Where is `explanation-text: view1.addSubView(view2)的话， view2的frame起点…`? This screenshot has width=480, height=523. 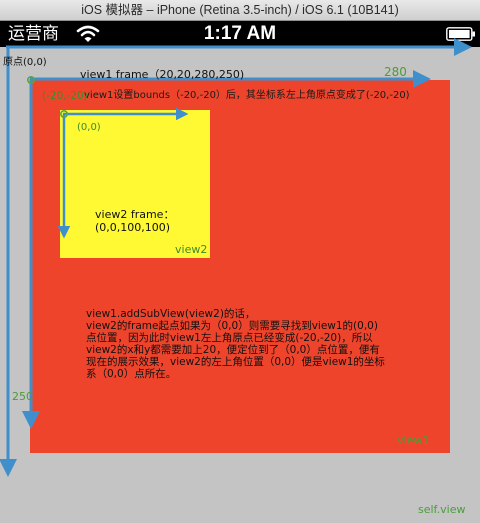 explanation-text: view1.addSubView(view2)的话， view2的frame起点… is located at coordinates (256, 344).